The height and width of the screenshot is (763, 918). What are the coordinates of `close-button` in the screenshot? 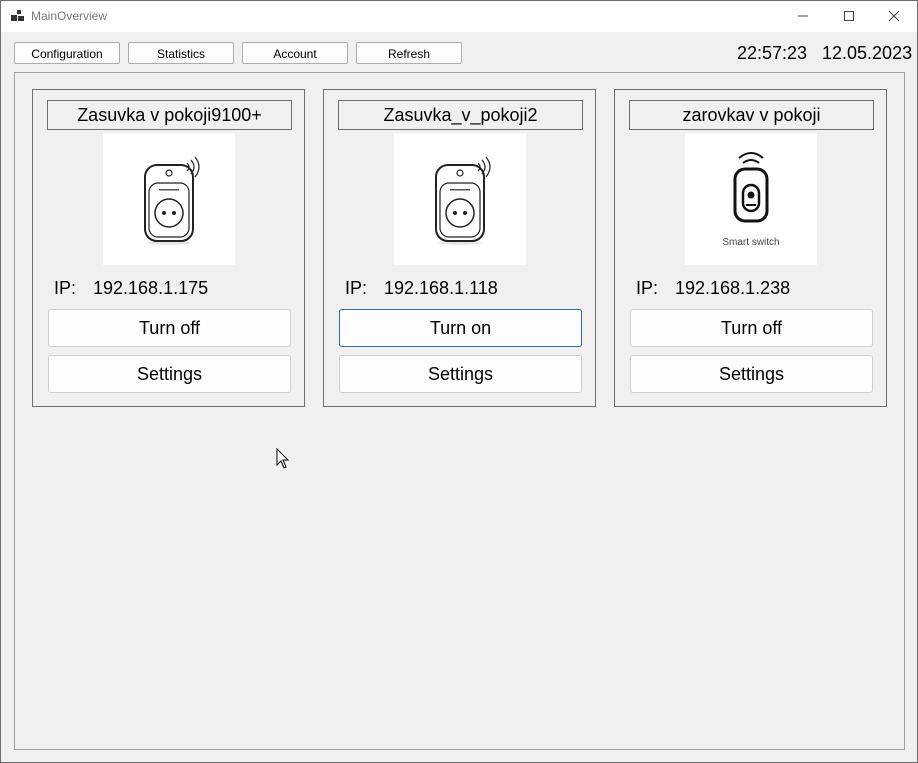 It's located at (894, 16).